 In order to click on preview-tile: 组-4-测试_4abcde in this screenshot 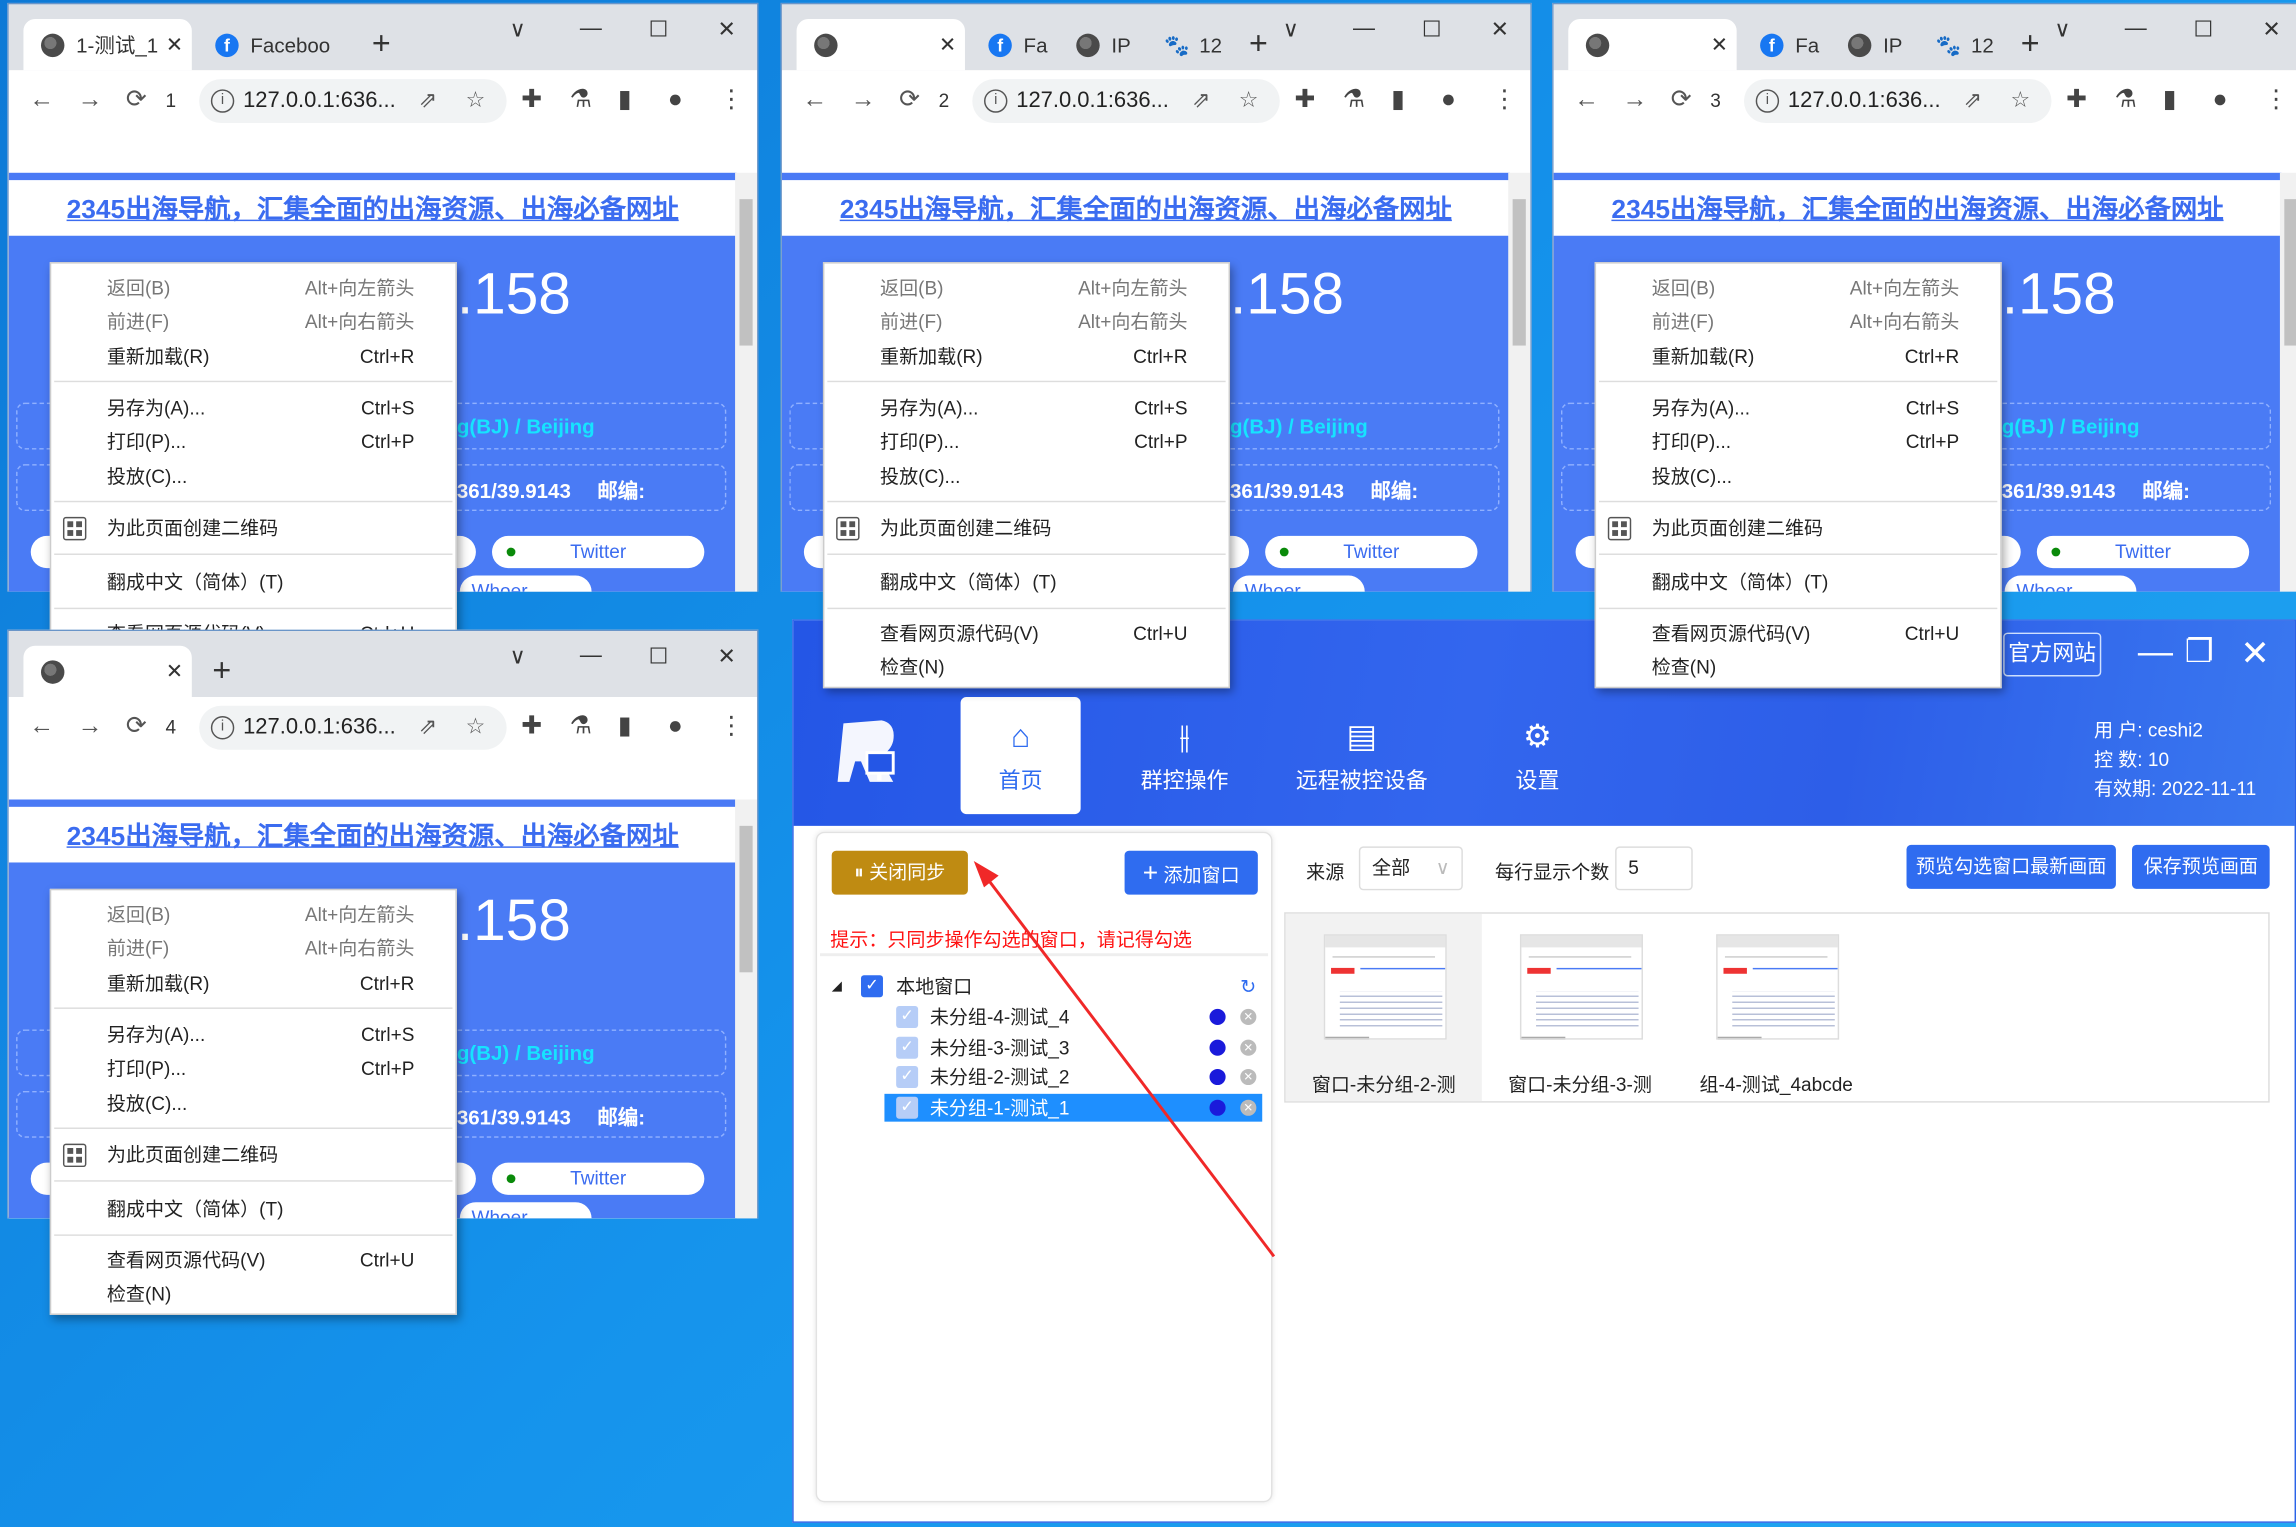, I will do `click(1776, 1007)`.